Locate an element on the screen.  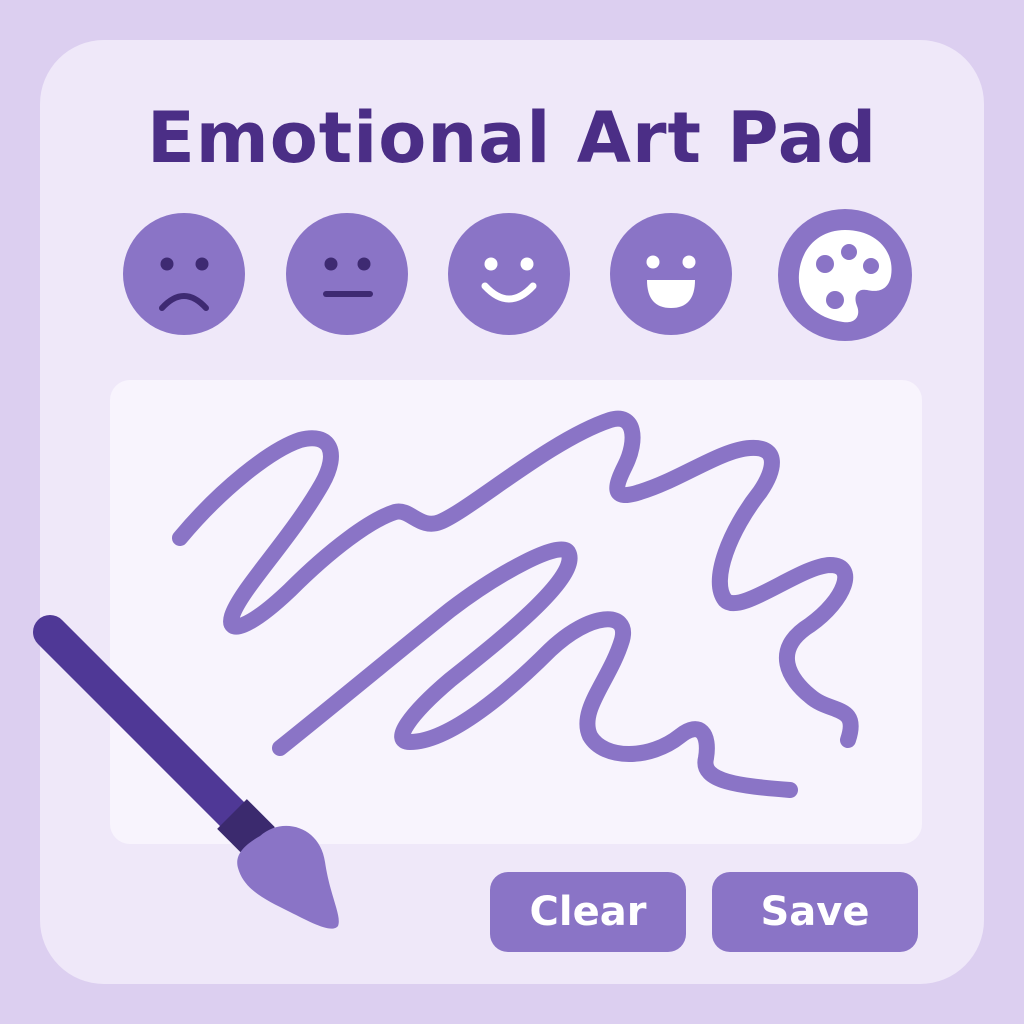
clear-button: Clear is located at coordinates (588, 912).